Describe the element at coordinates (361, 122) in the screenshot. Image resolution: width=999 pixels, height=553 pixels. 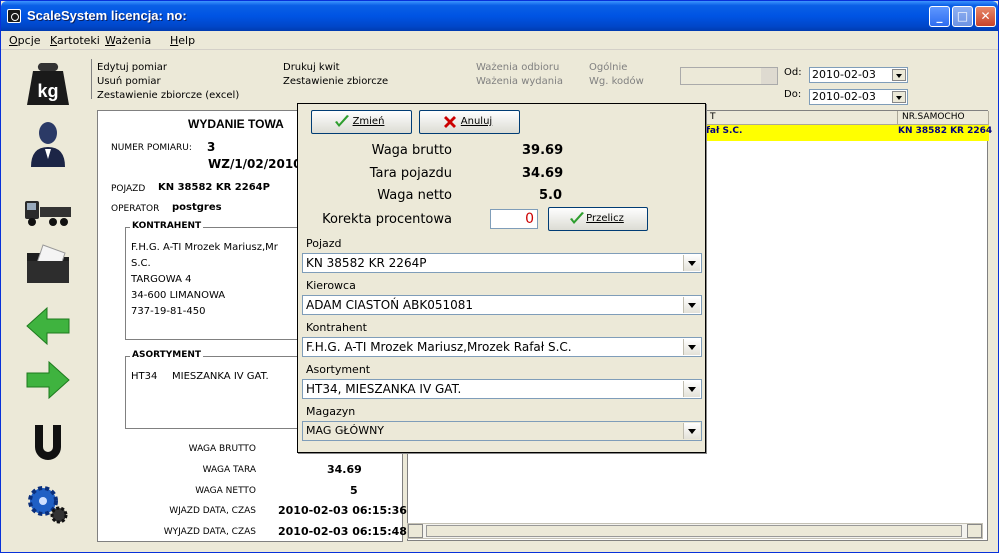
I see `change-button: Zmień` at that location.